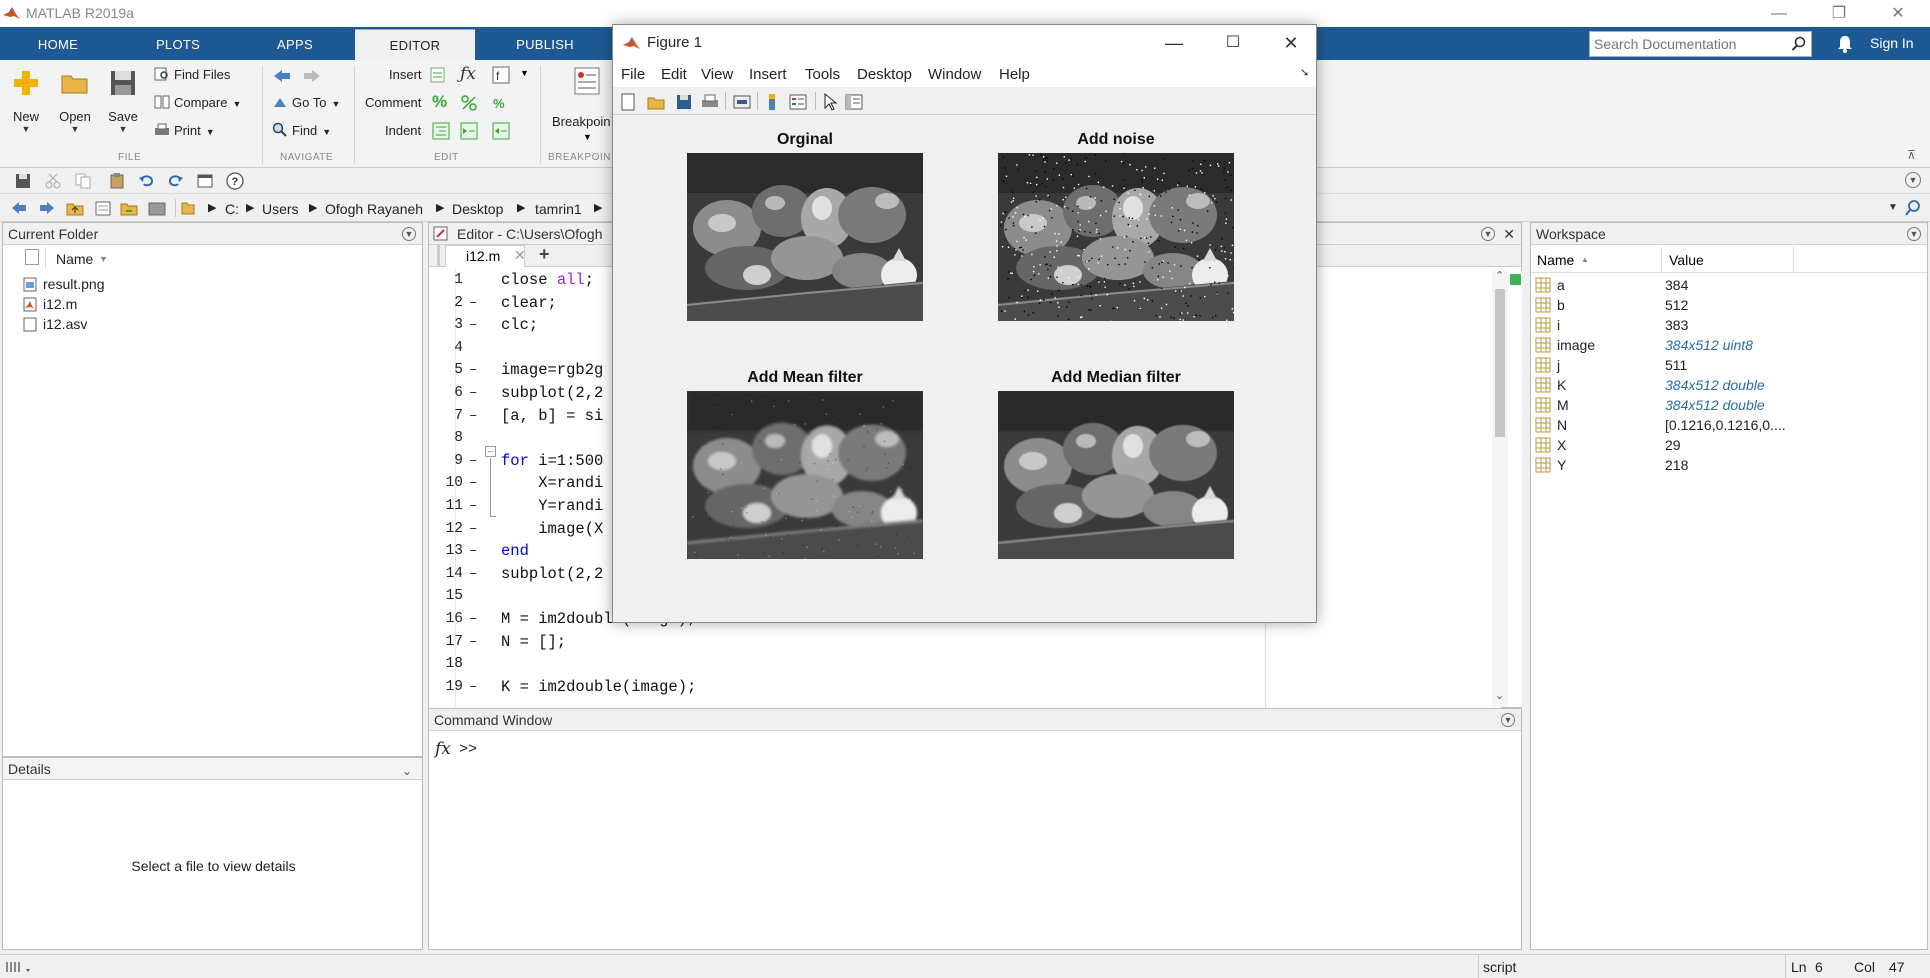 The image size is (1930, 978). What do you see at coordinates (1779, 13) in the screenshot?
I see `minimize-button: —` at bounding box center [1779, 13].